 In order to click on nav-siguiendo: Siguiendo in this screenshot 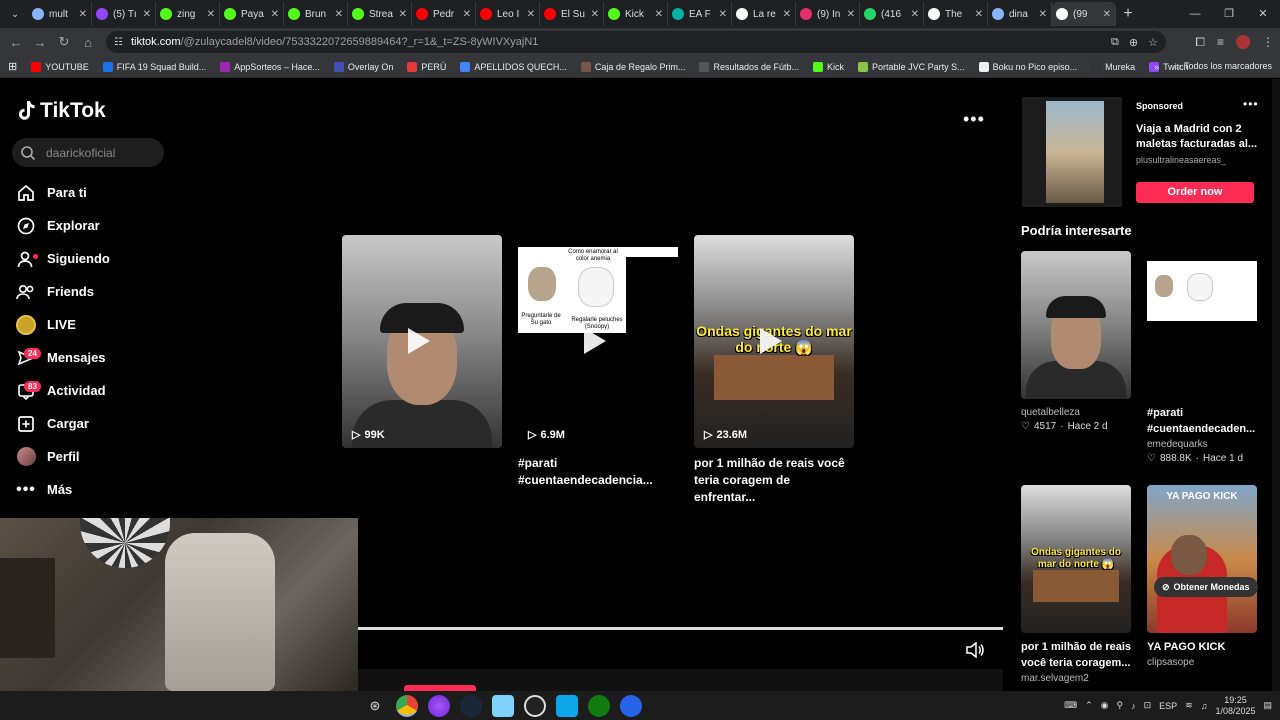, I will do `click(96, 258)`.